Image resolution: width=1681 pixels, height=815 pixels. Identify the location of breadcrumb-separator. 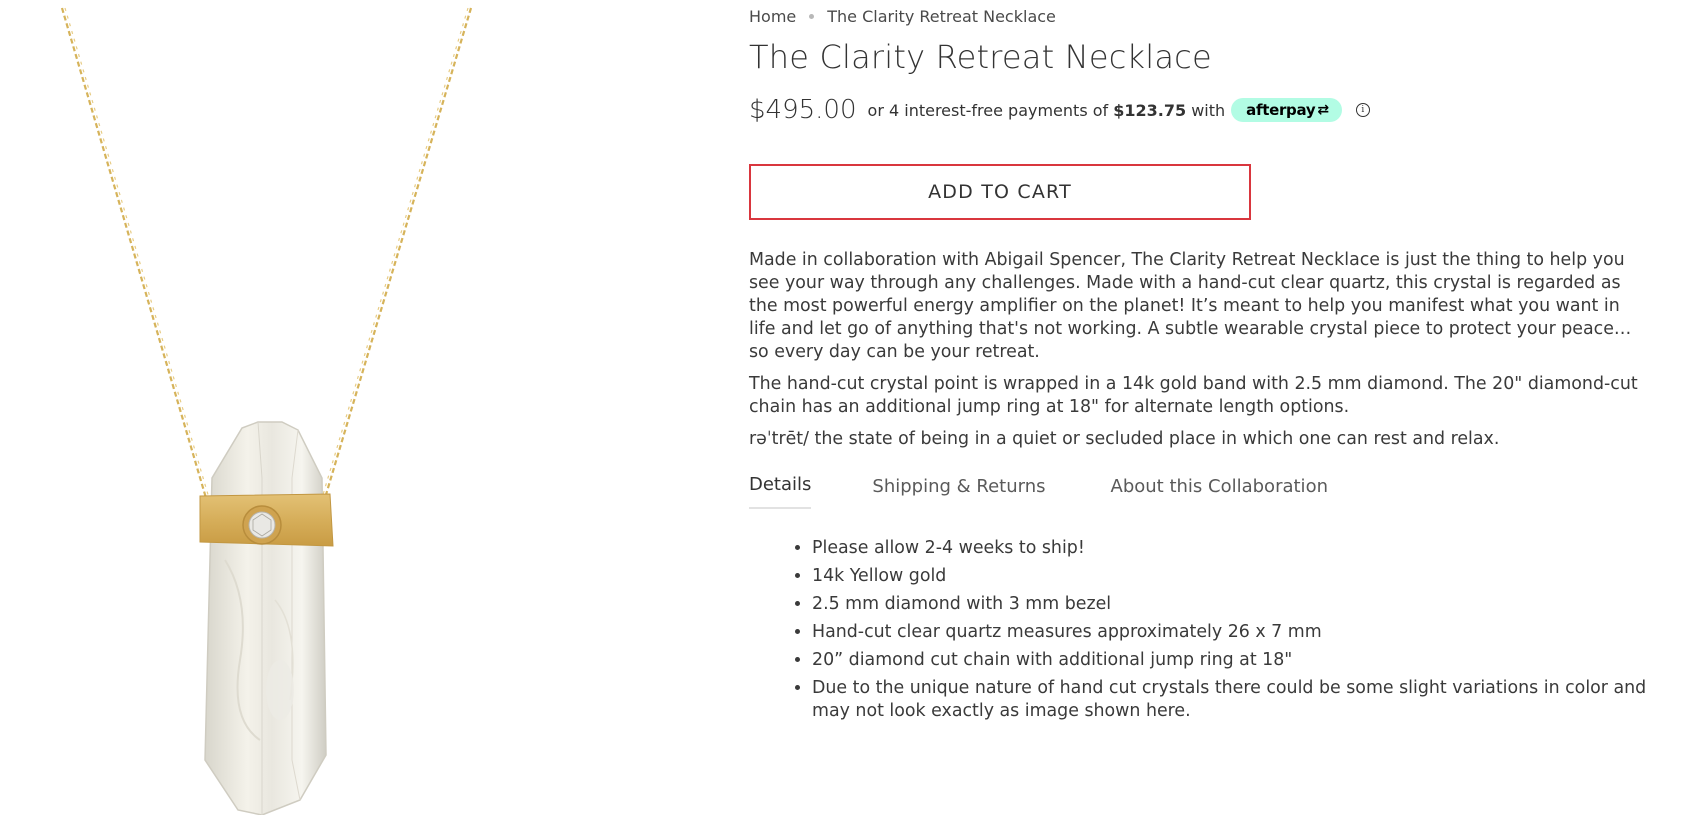
(812, 16).